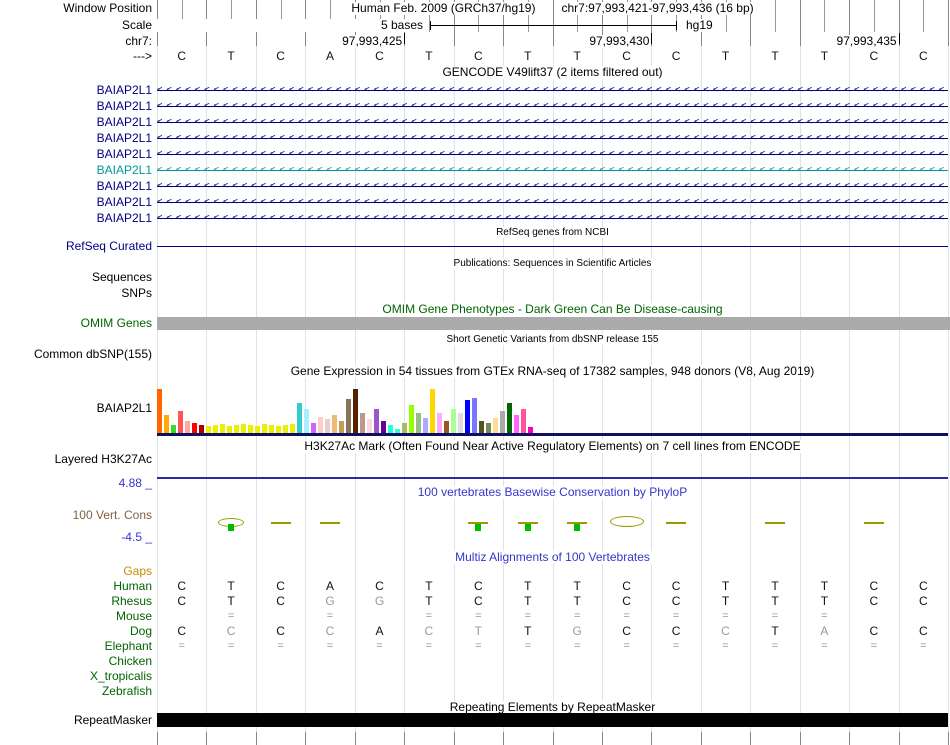 This screenshot has height=745, width=950. I want to click on species-label-elephant: Elephant, so click(76, 646).